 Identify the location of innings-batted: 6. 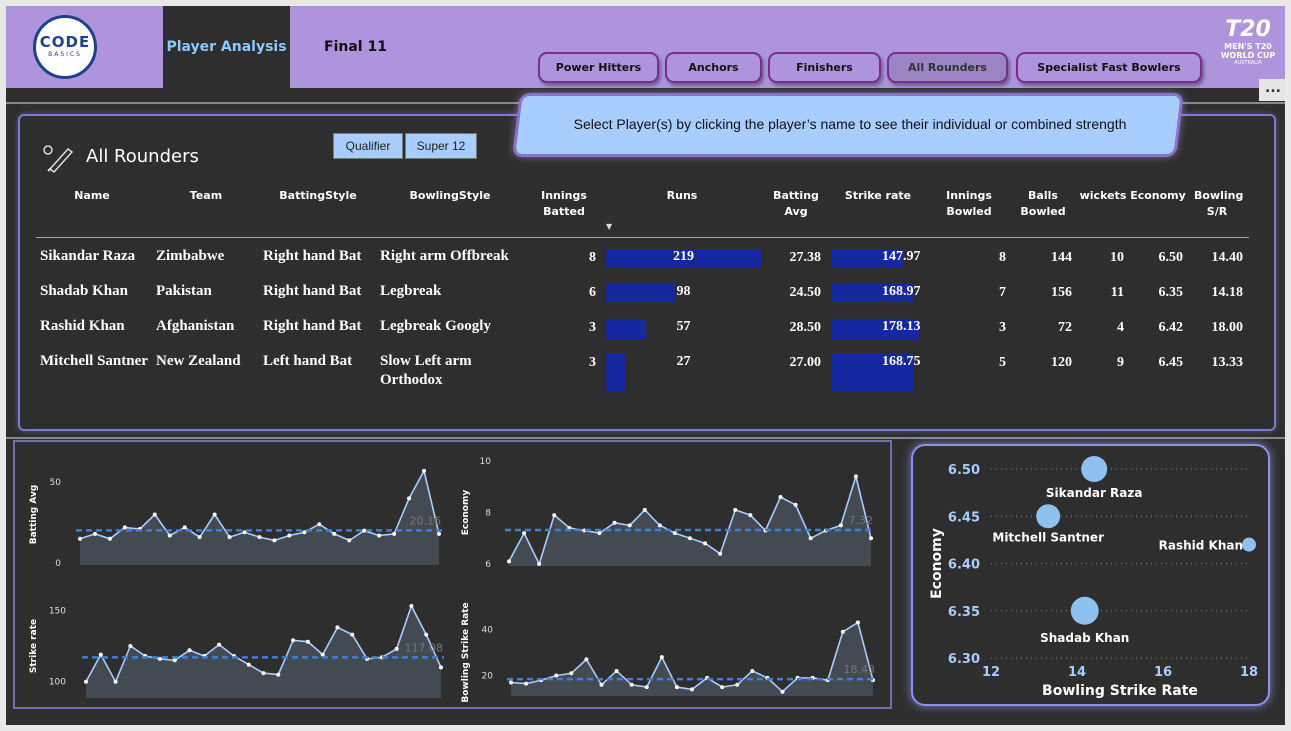
(592, 292).